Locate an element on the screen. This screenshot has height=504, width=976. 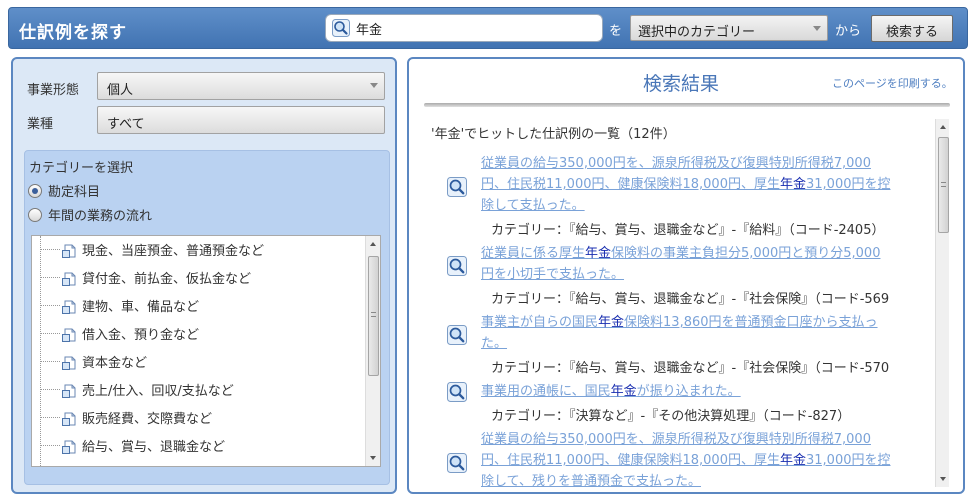
result-link-line: 除して支払った。 is located at coordinates (701, 205).